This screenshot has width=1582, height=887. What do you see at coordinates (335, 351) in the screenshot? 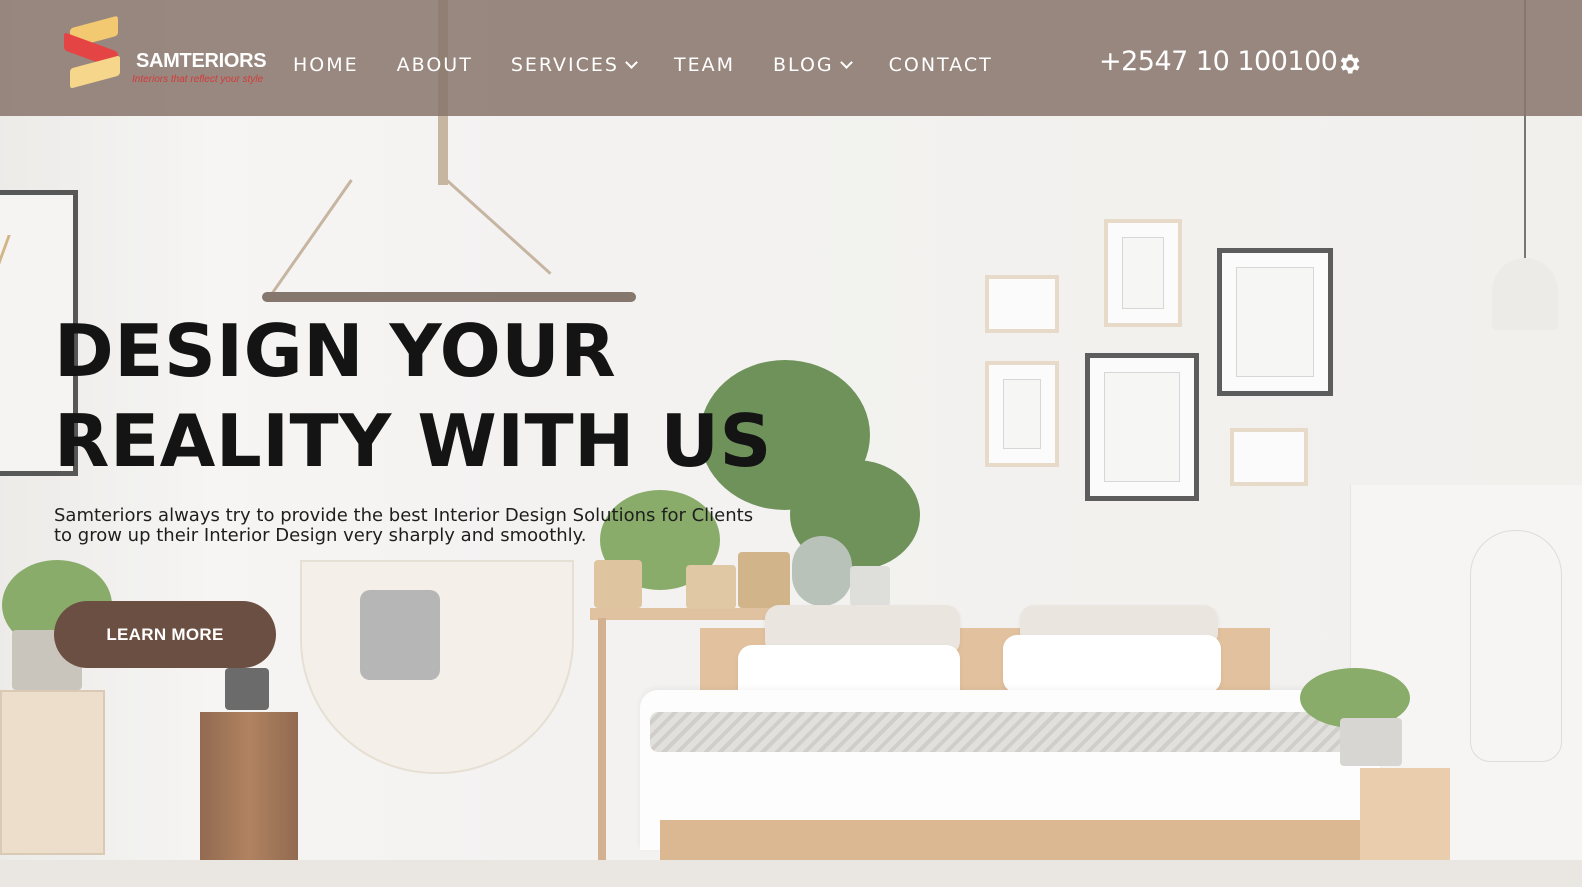
I see `hero-headline-line-1: DESIGN YOUR` at bounding box center [335, 351].